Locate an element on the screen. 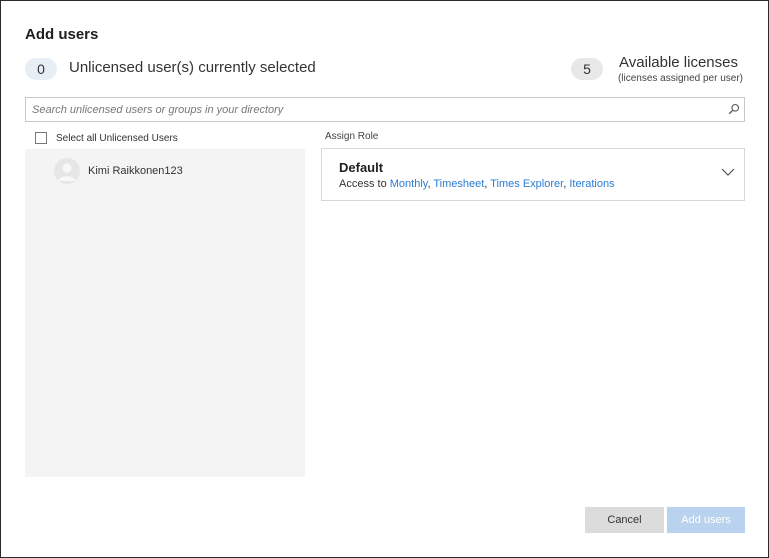  person-avatar-icon is located at coordinates (67, 171).